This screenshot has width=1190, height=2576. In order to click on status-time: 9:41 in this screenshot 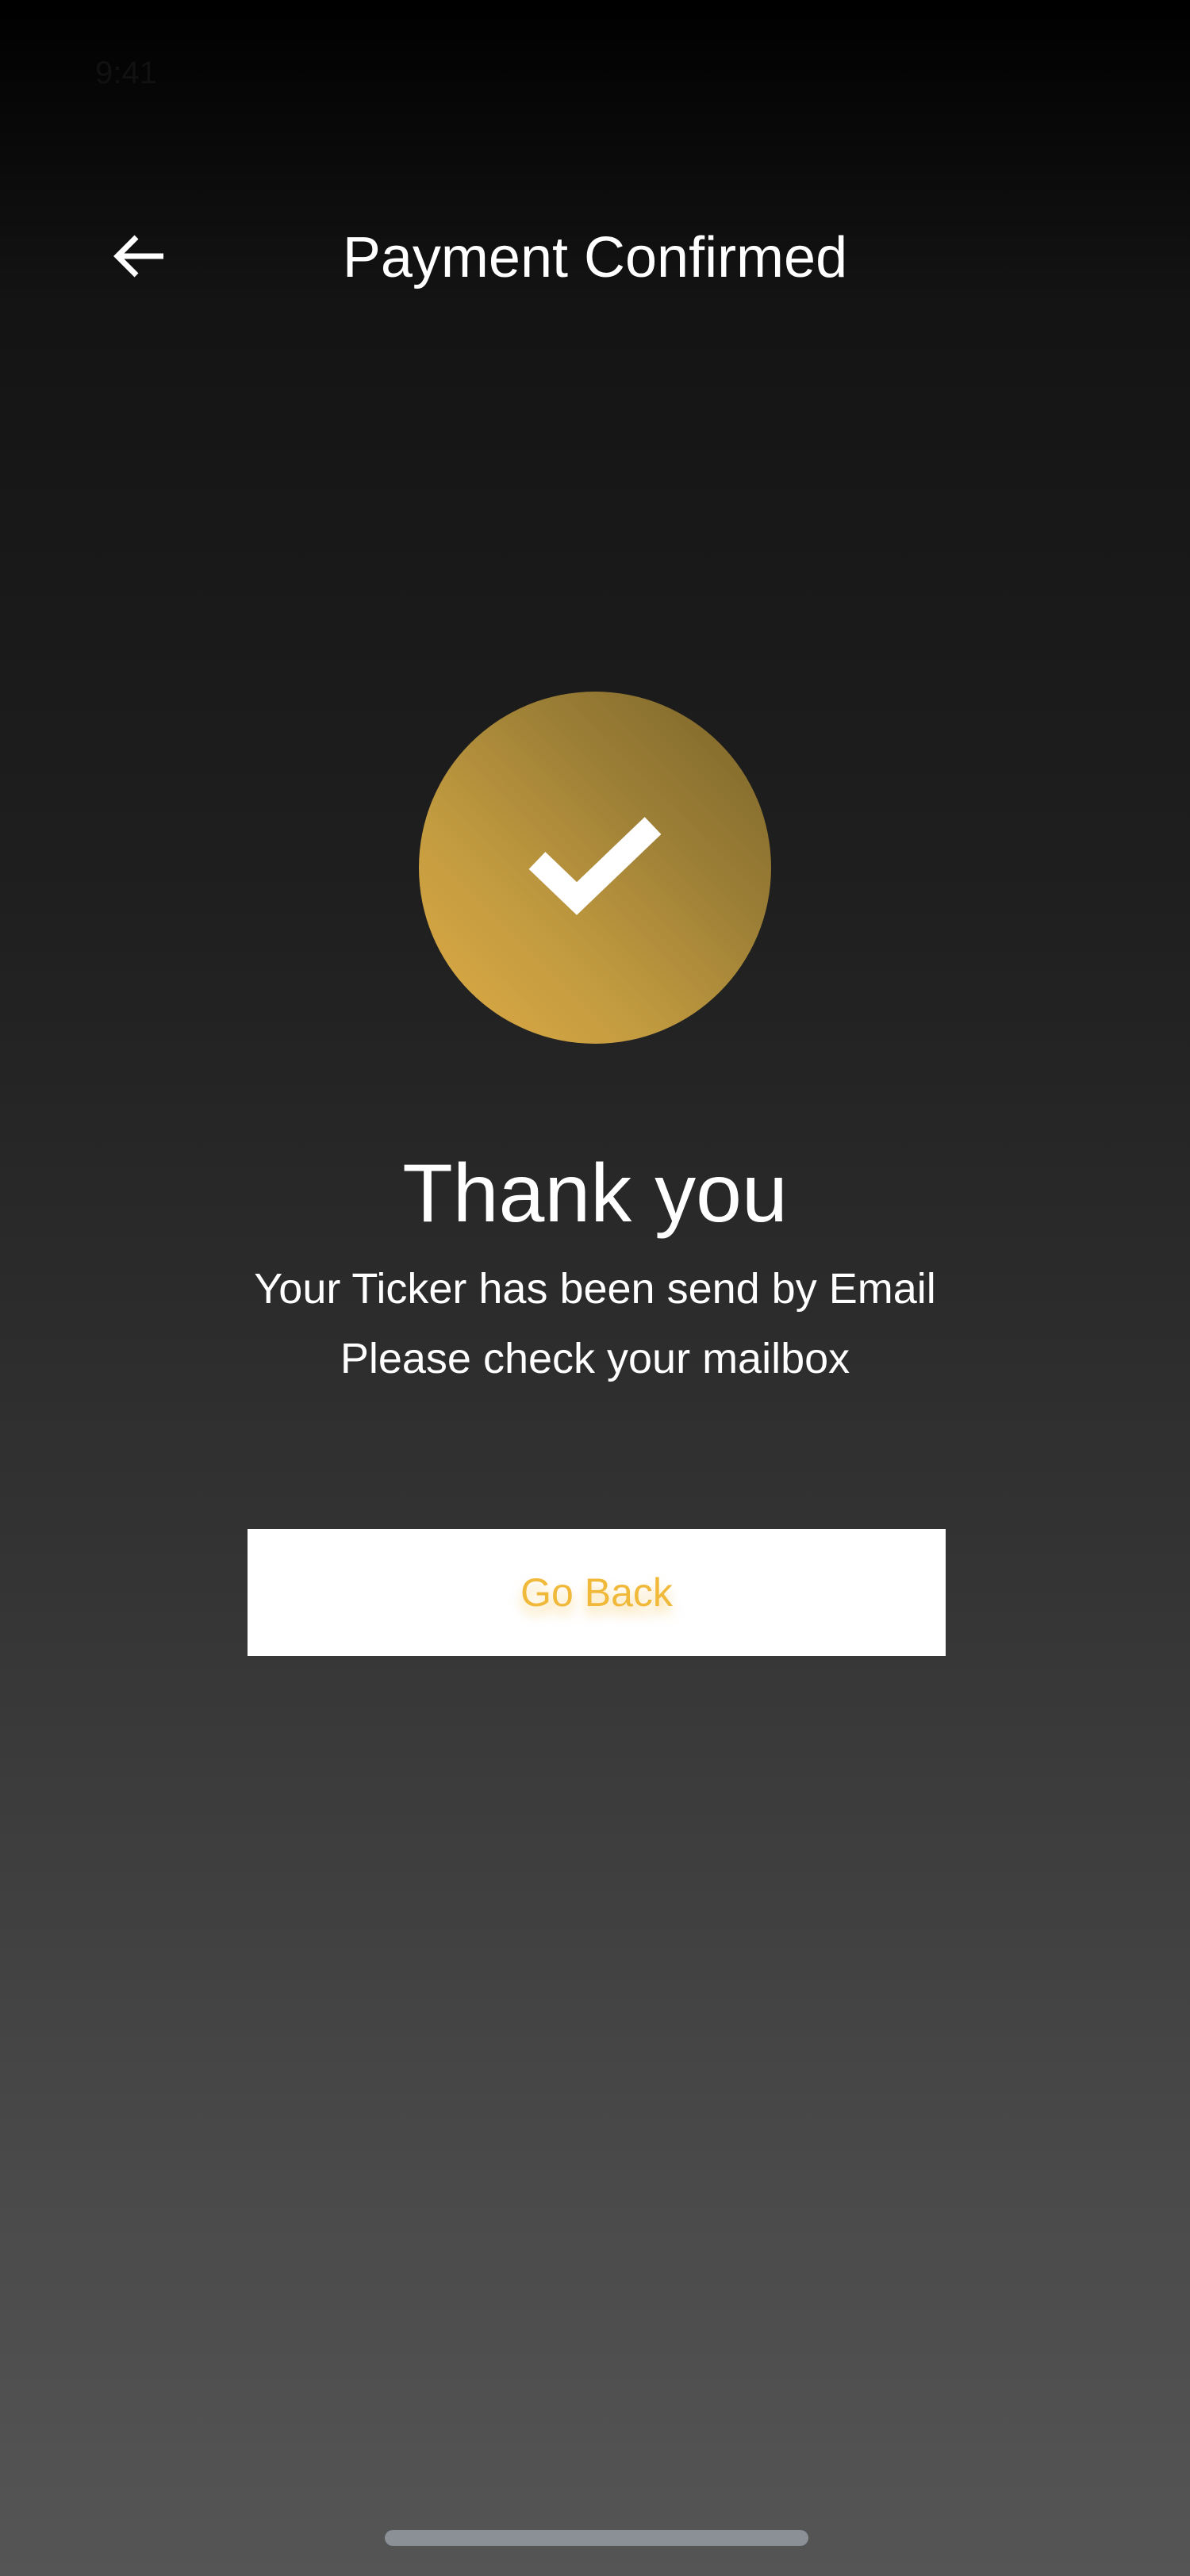, I will do `click(126, 73)`.